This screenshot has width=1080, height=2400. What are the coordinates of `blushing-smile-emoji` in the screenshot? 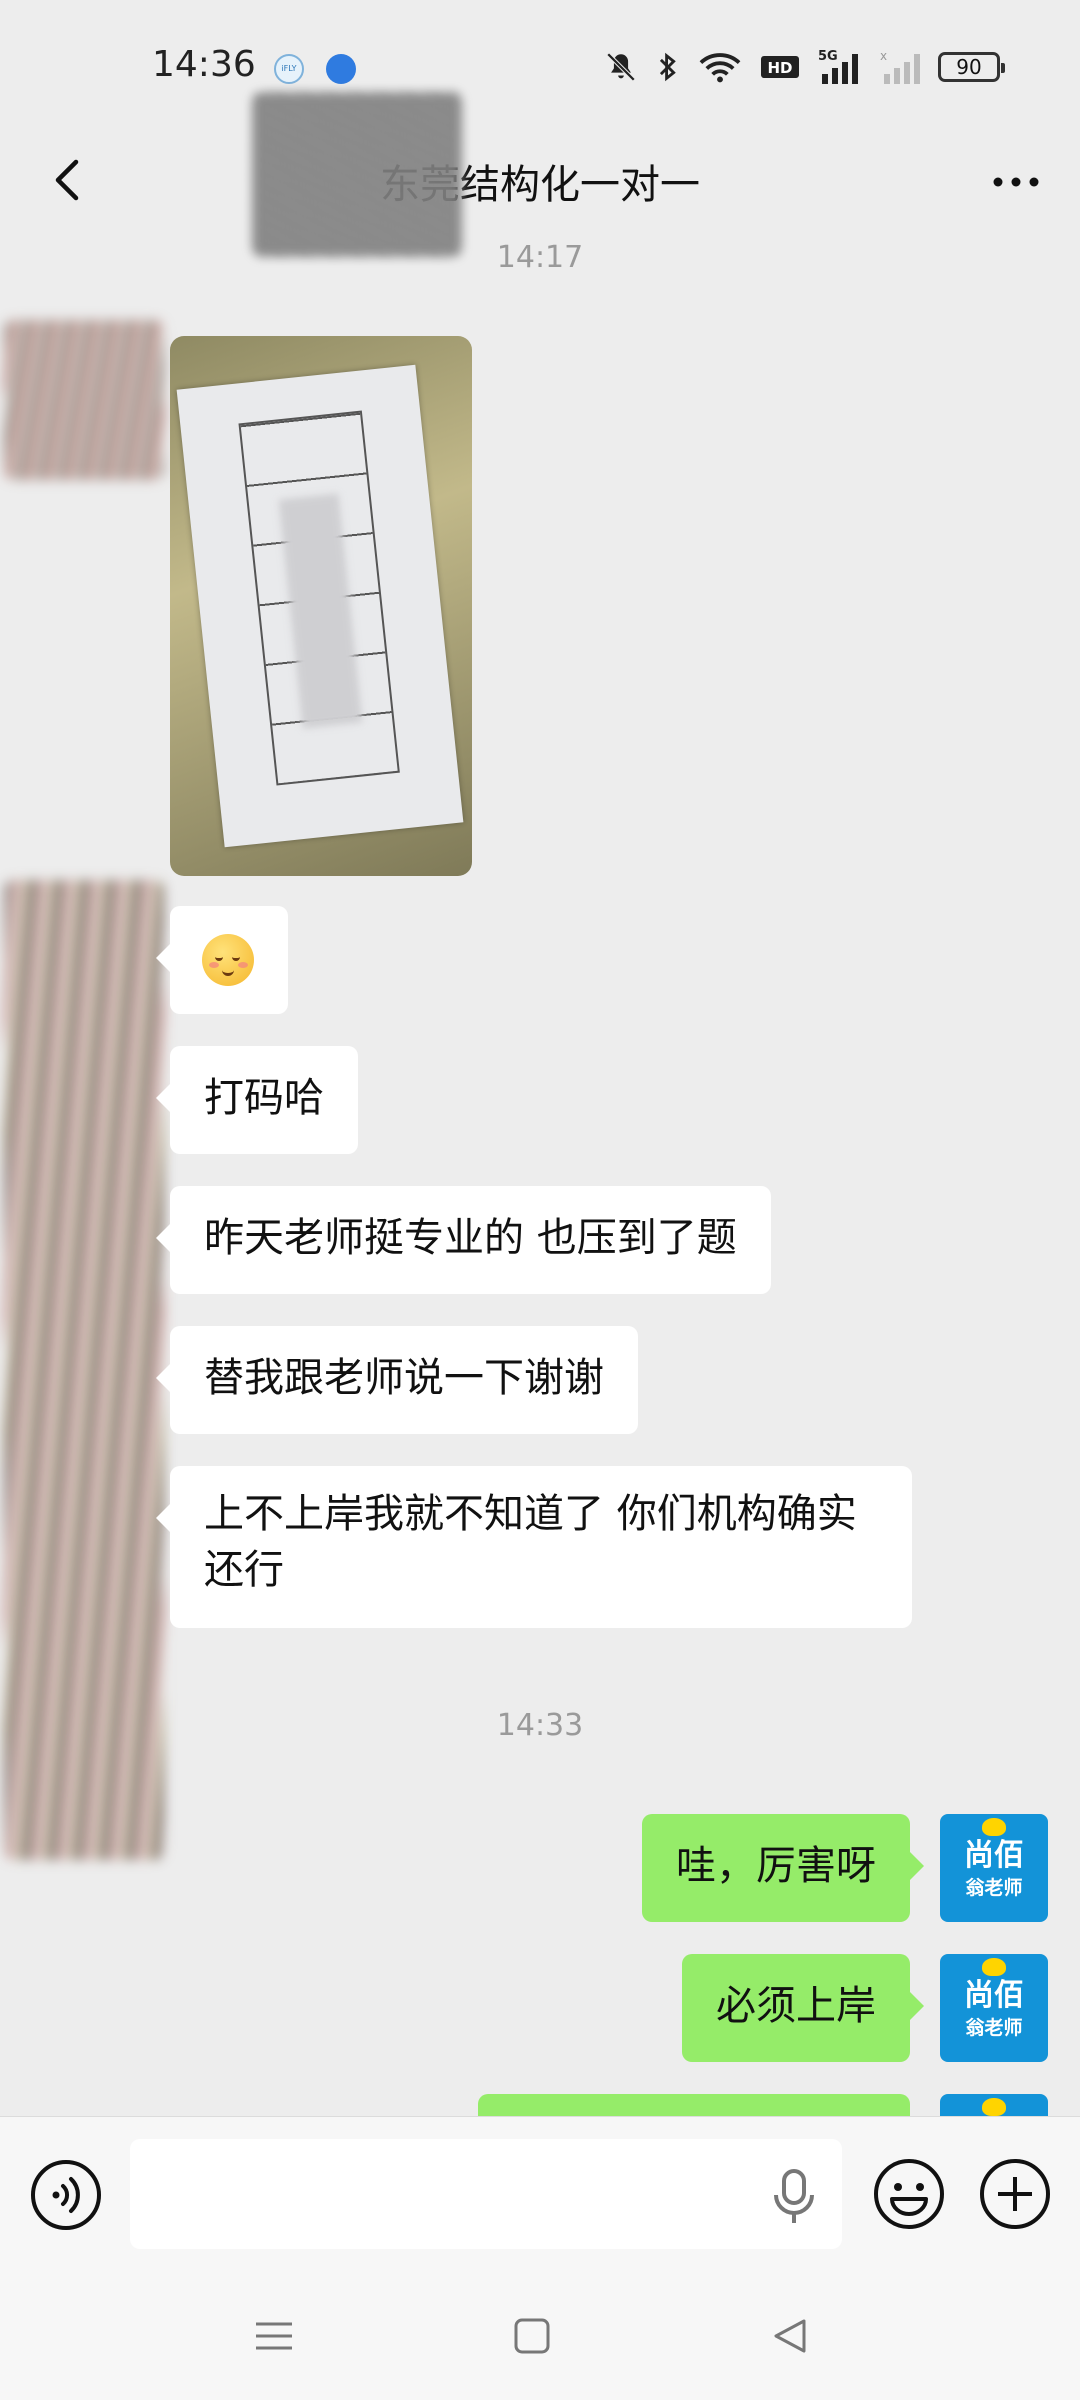 It's located at (228, 960).